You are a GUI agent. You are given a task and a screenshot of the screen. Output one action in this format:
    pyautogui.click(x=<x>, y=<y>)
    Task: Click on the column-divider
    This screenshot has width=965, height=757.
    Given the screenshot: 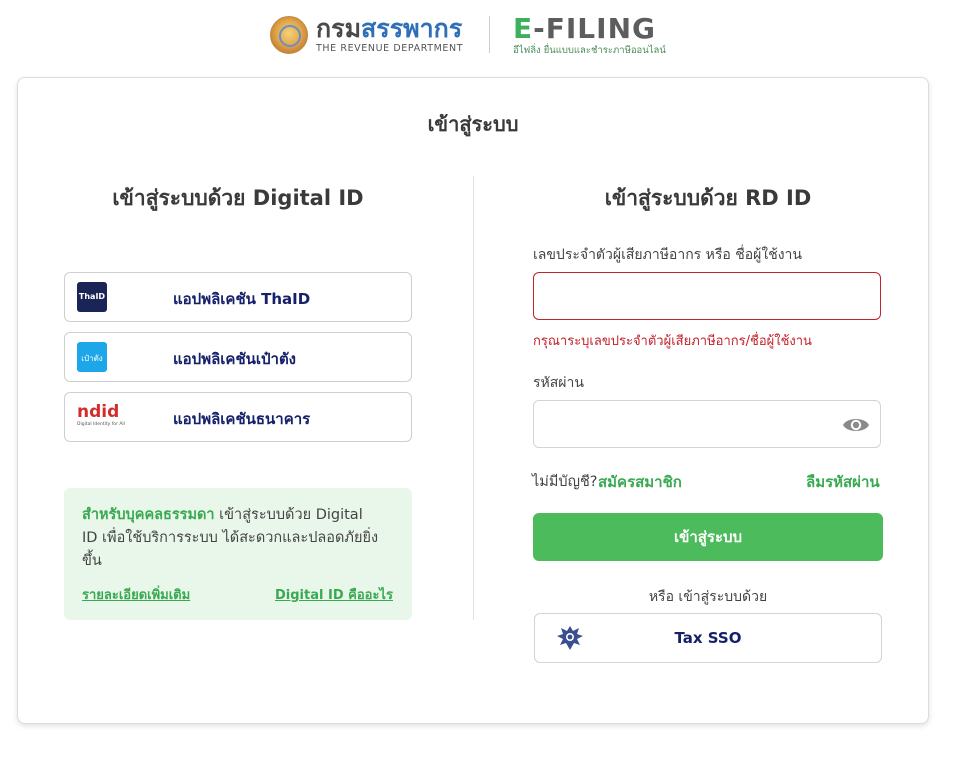 What is the action you would take?
    pyautogui.click(x=473, y=398)
    